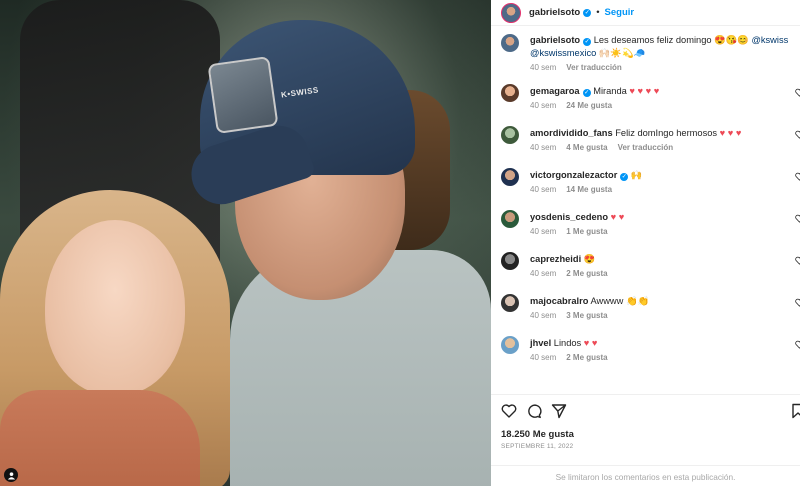 Image resolution: width=800 pixels, height=486 pixels. What do you see at coordinates (589, 189) in the screenshot?
I see `comment-likes: 14 Me gusta` at bounding box center [589, 189].